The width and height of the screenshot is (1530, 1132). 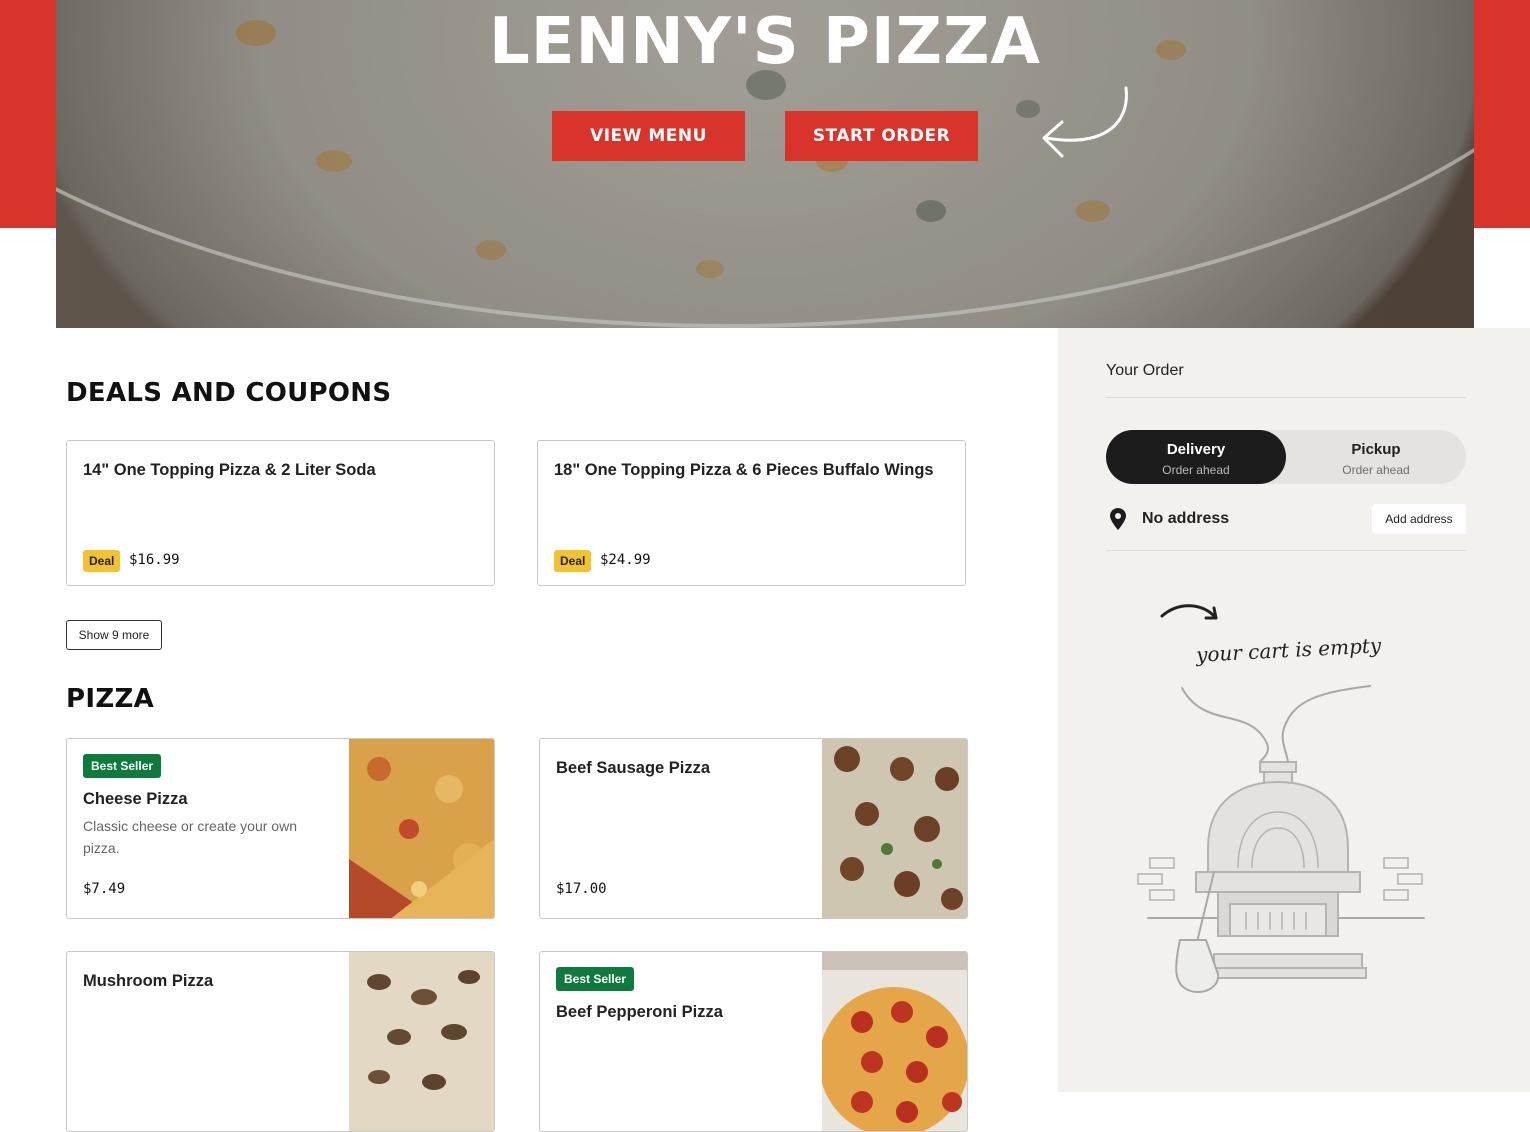 What do you see at coordinates (1419, 519) in the screenshot?
I see `add-address-button: Add address` at bounding box center [1419, 519].